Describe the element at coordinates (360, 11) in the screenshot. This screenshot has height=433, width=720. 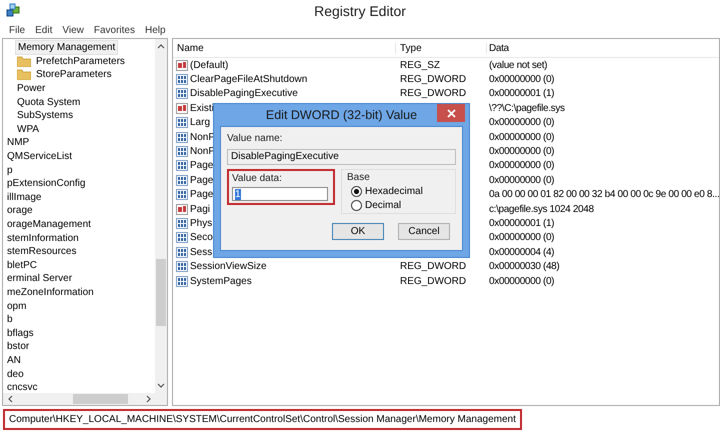
I see `window-title: Registry Editor` at that location.